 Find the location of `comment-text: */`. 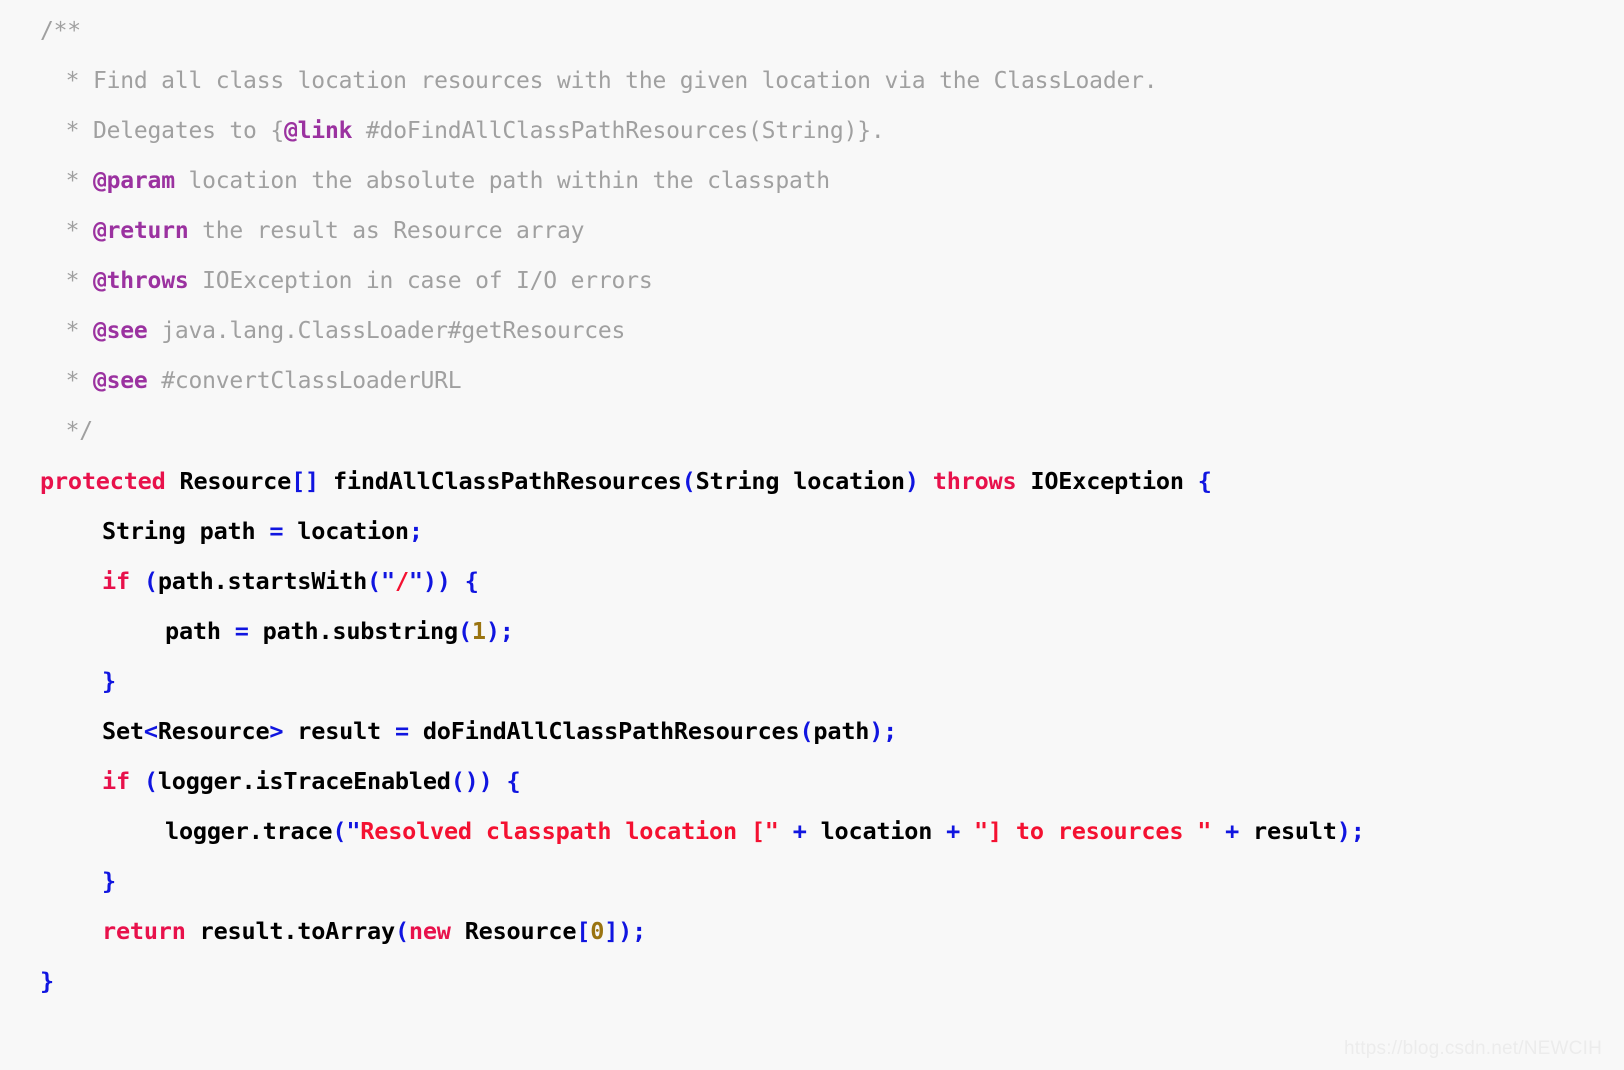

comment-text: */ is located at coordinates (73, 431).